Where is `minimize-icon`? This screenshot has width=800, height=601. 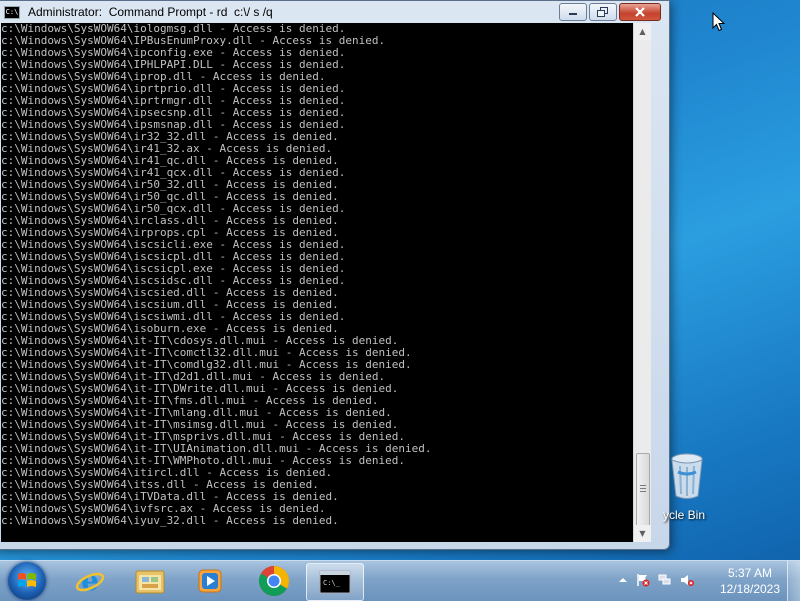
minimize-icon is located at coordinates (573, 14).